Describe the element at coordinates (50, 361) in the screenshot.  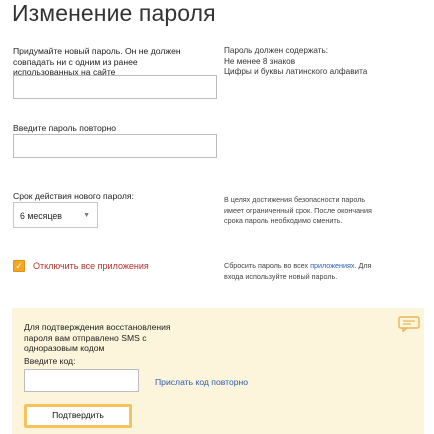
I see `sms-code-label: Введите код:` at that location.